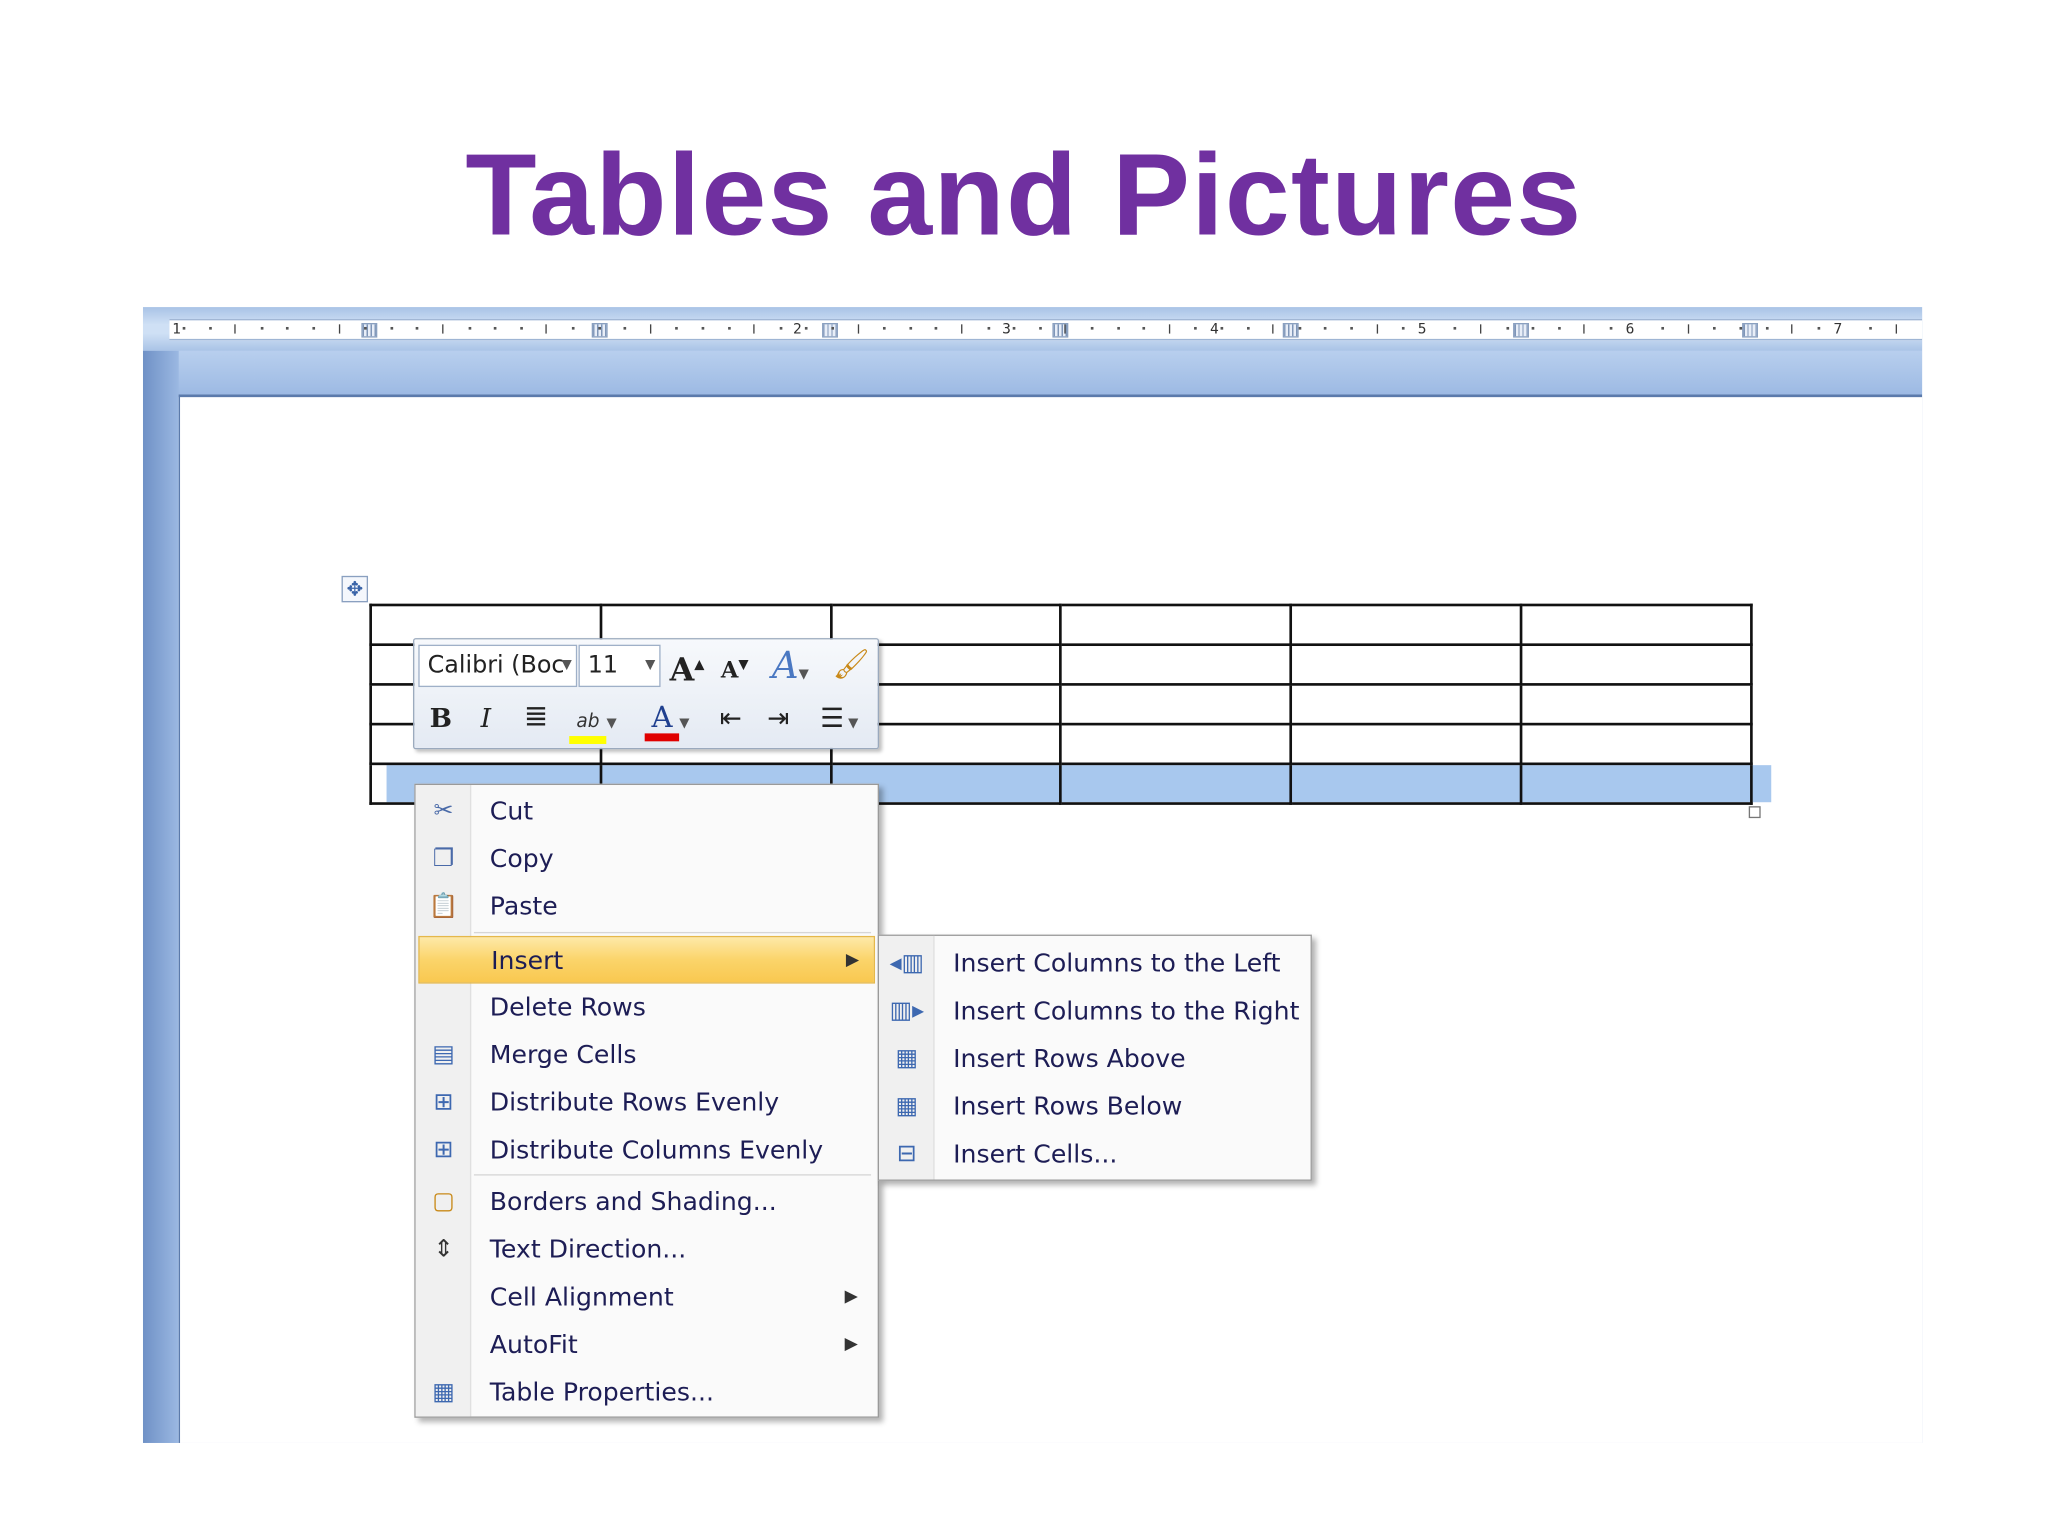  I want to click on ruler-number: 2, so click(797, 329).